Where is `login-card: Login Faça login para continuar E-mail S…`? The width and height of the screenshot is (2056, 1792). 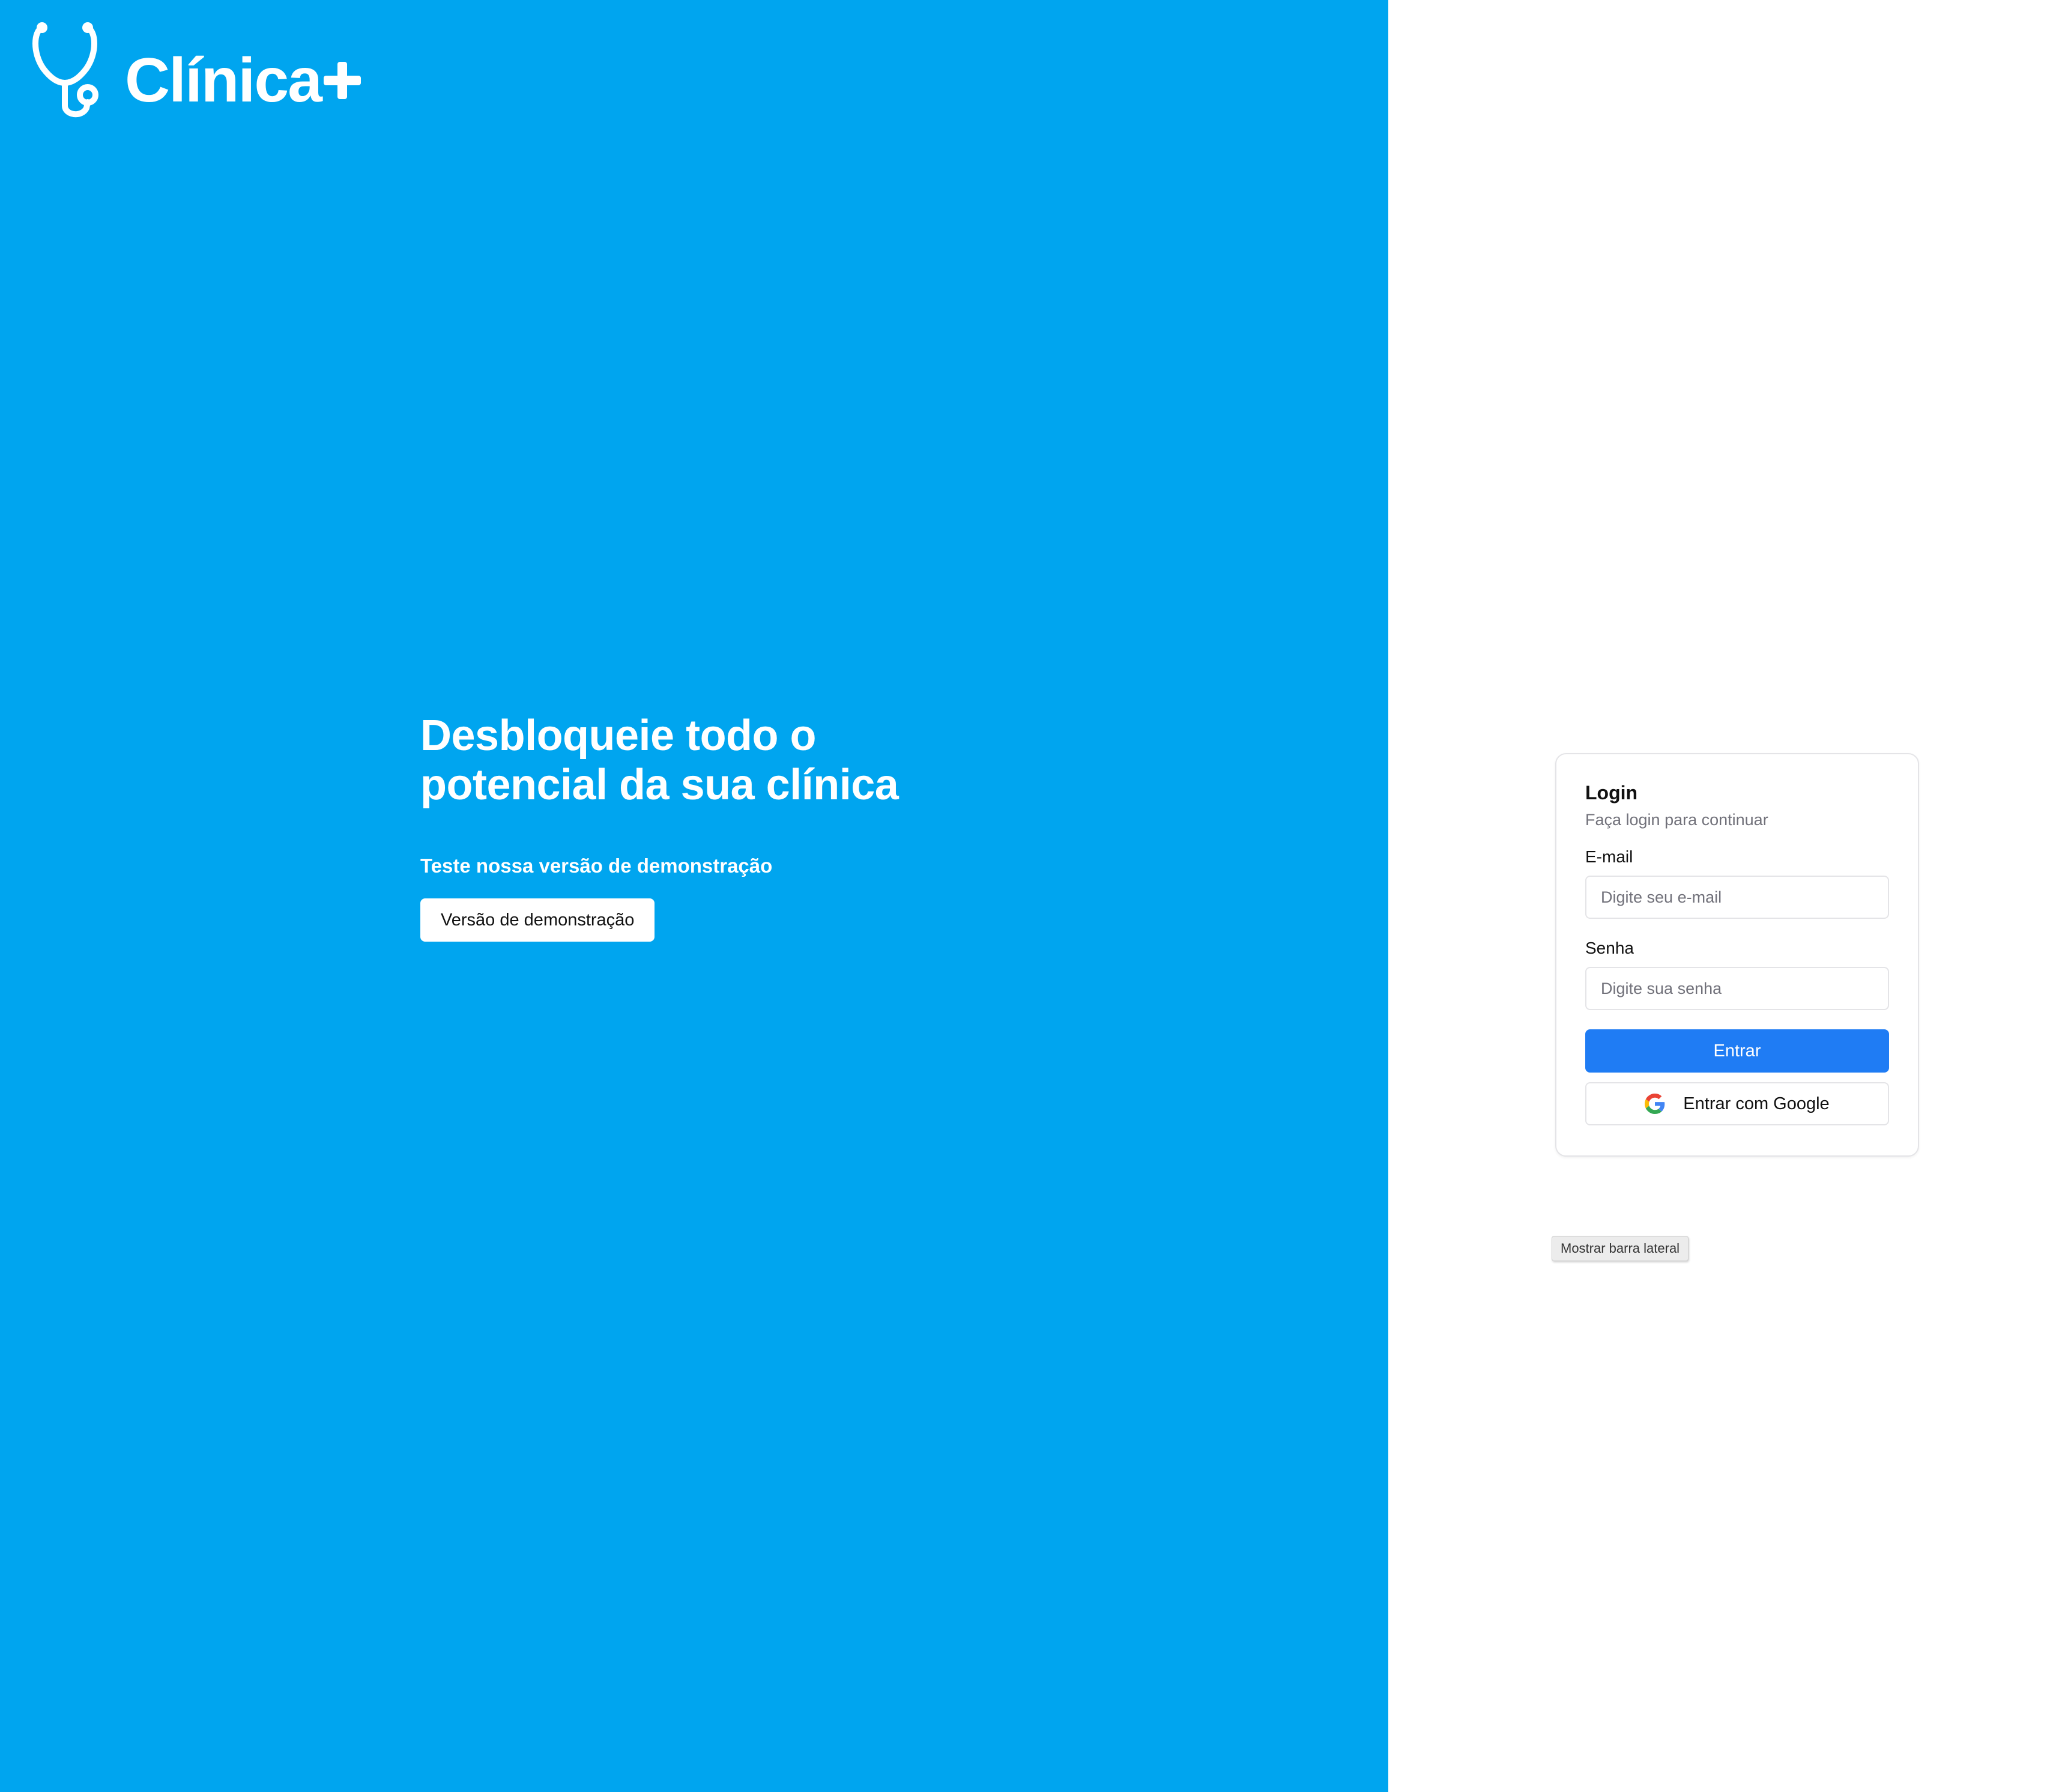 login-card: Login Faça login para continuar E-mail S… is located at coordinates (1737, 955).